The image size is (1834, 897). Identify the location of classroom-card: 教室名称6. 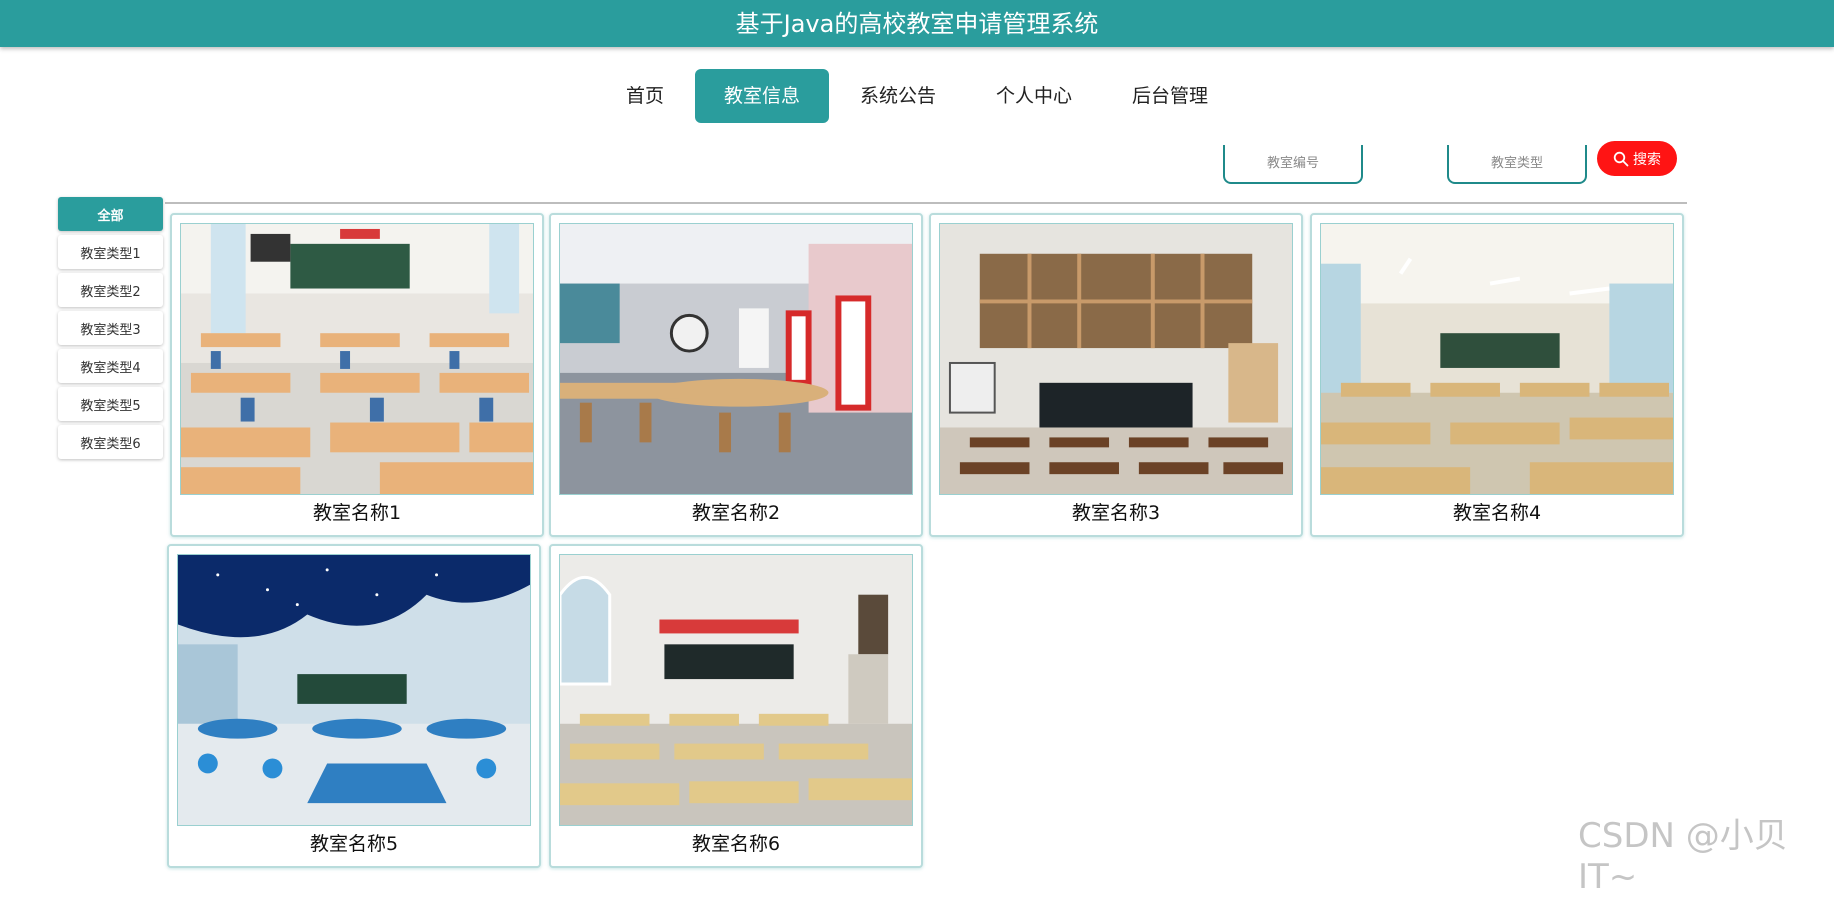
(736, 706).